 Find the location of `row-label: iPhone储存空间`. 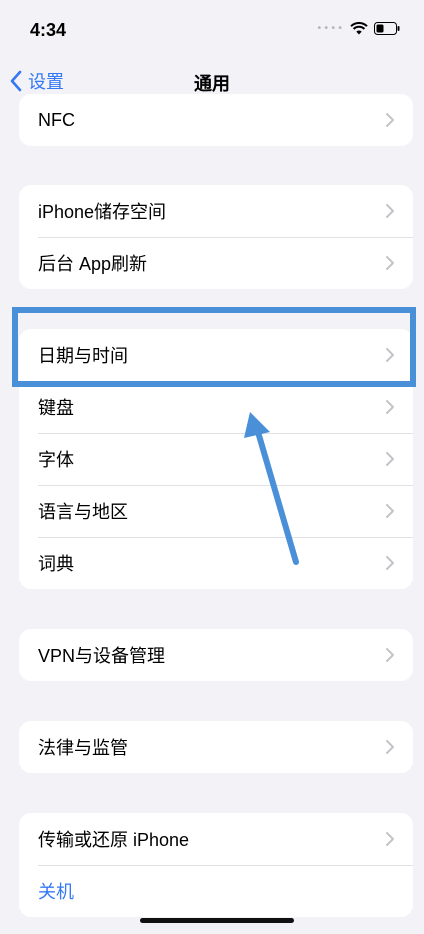

row-label: iPhone储存空间 is located at coordinates (102, 212).